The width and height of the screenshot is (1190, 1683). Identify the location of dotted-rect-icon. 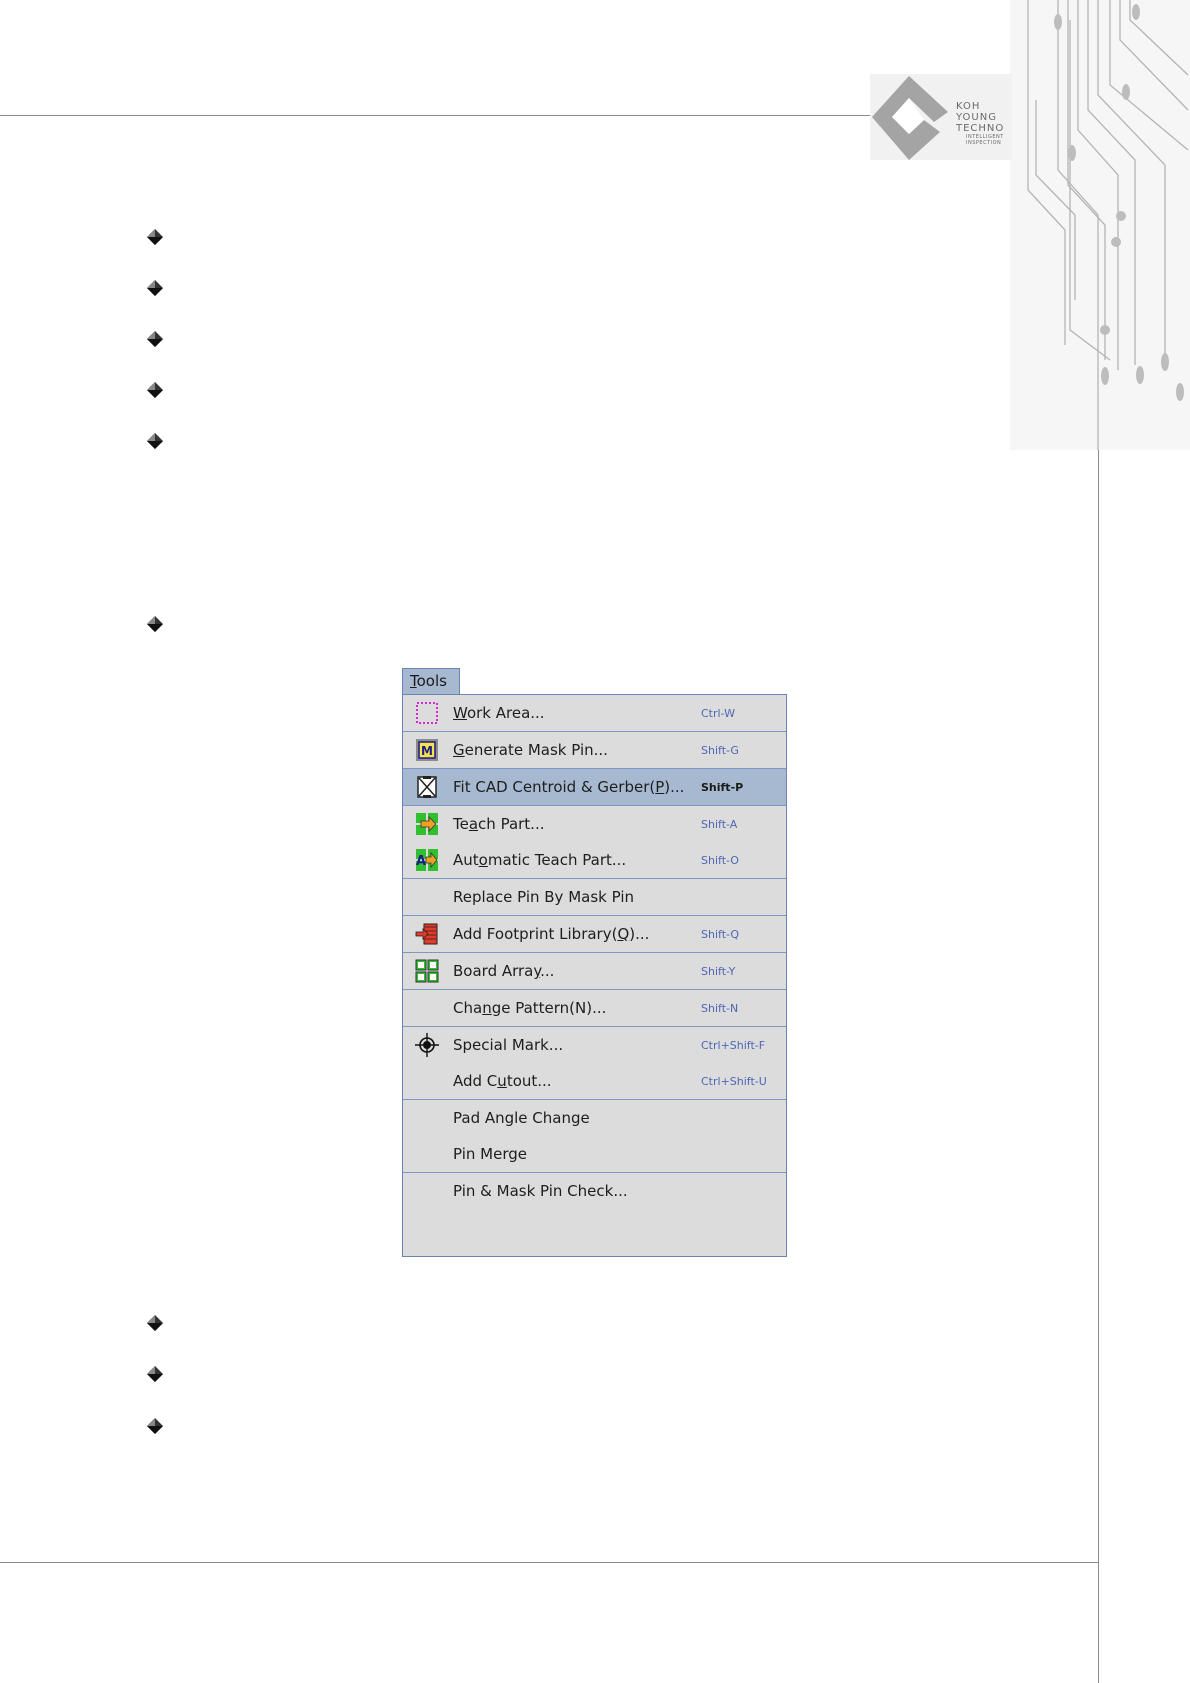
(427, 713).